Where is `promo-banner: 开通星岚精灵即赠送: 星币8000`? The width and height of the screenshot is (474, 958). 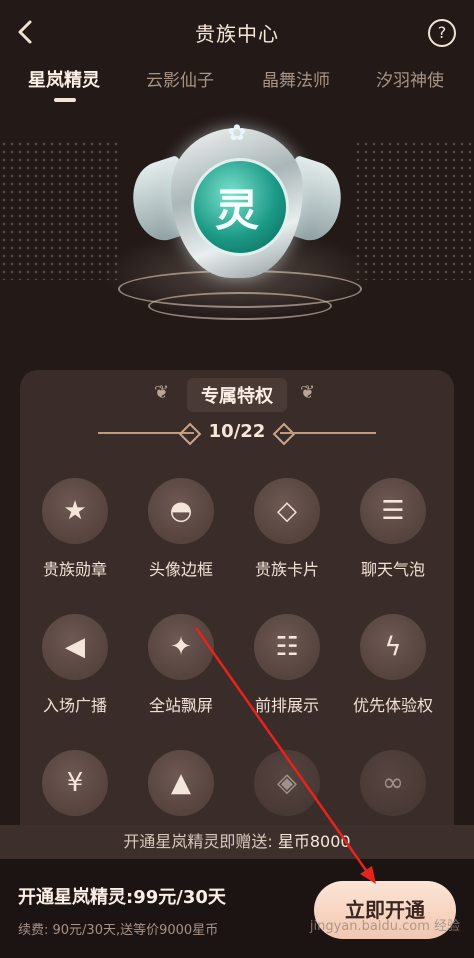
promo-banner: 开通星岚精灵即赠送: 星币8000 is located at coordinates (237, 842).